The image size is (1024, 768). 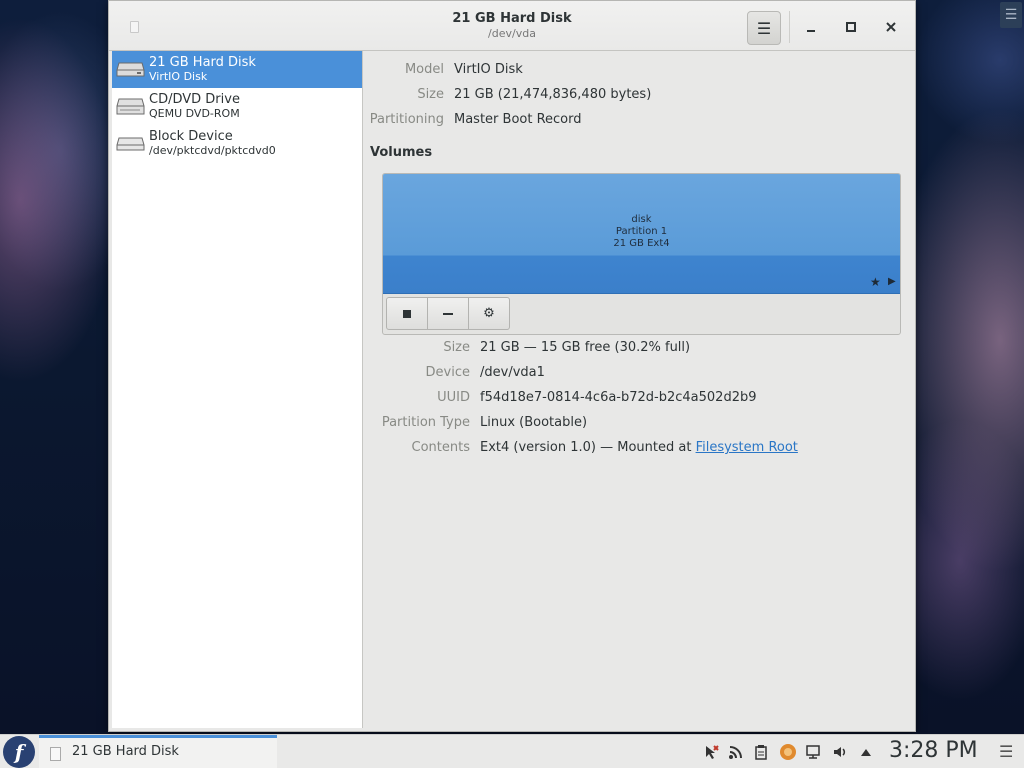 I want to click on fedora-logo-icon: f, so click(x=19, y=752).